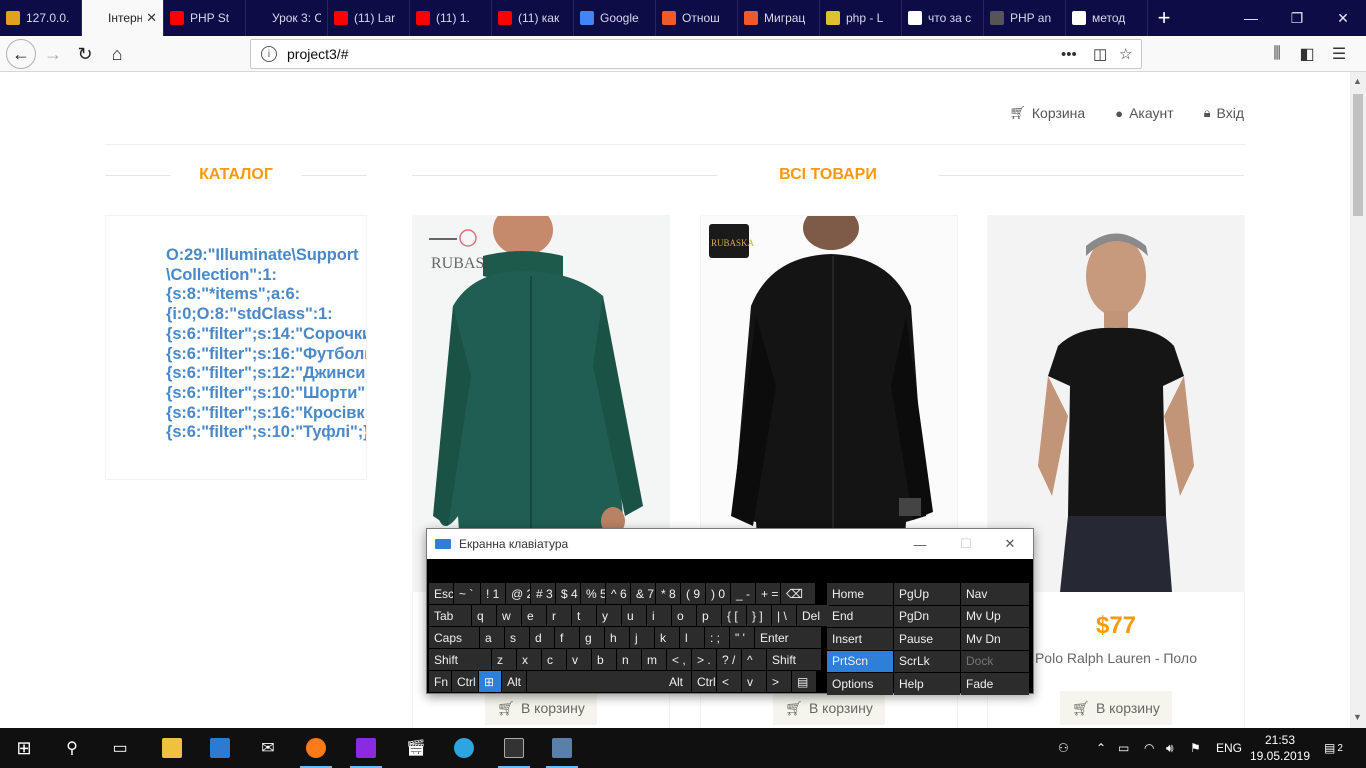 This screenshot has width=1366, height=768. What do you see at coordinates (860, 639) in the screenshot?
I see `osk-nav-key: Insert` at bounding box center [860, 639].